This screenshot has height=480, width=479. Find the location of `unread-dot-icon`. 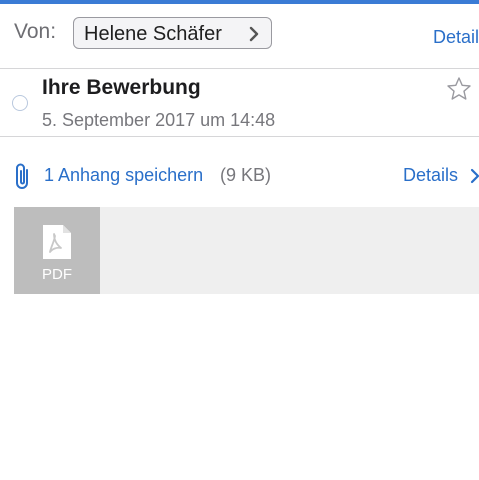

unread-dot-icon is located at coordinates (20, 103).